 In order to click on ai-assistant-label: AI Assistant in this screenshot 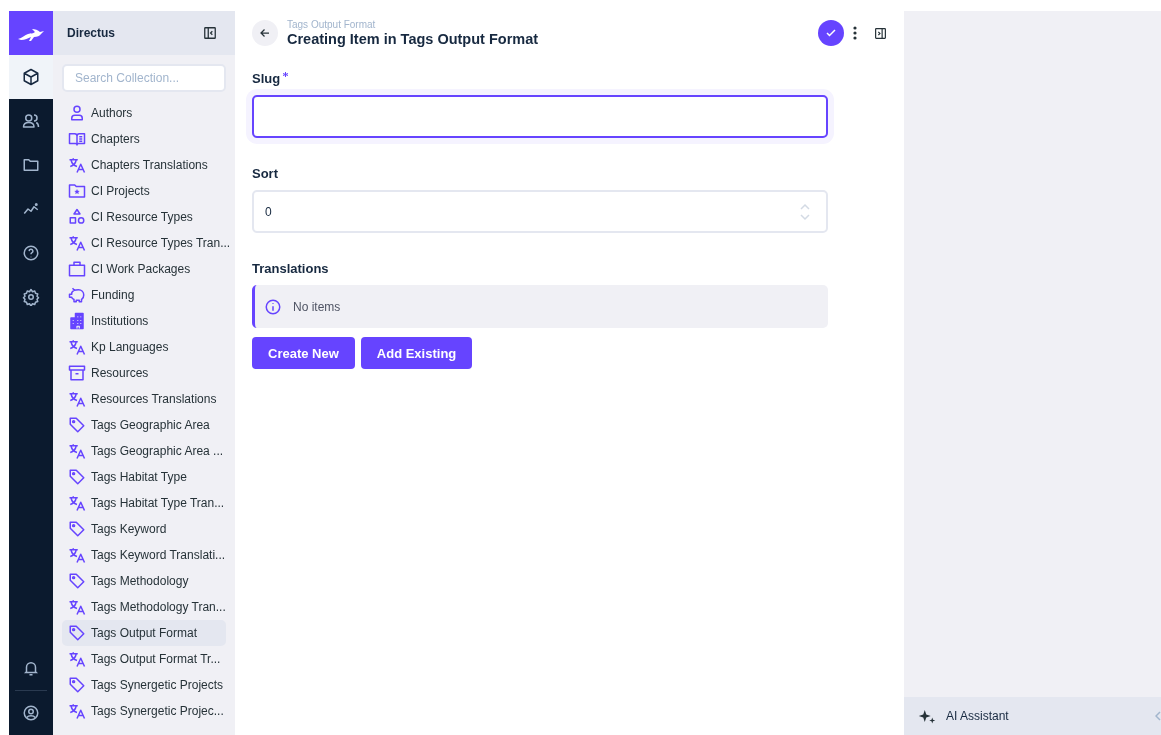, I will do `click(977, 716)`.